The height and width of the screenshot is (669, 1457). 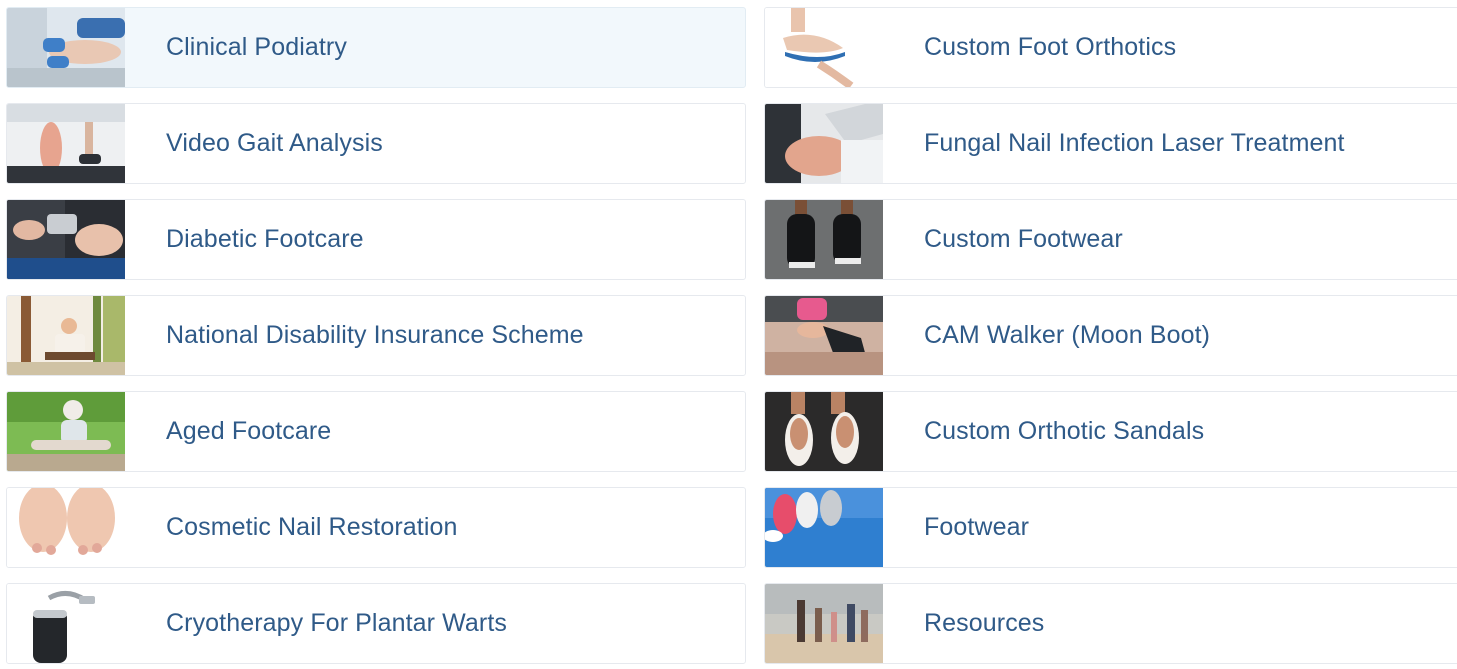 What do you see at coordinates (249, 431) in the screenshot?
I see `service-label: Aged Footcare` at bounding box center [249, 431].